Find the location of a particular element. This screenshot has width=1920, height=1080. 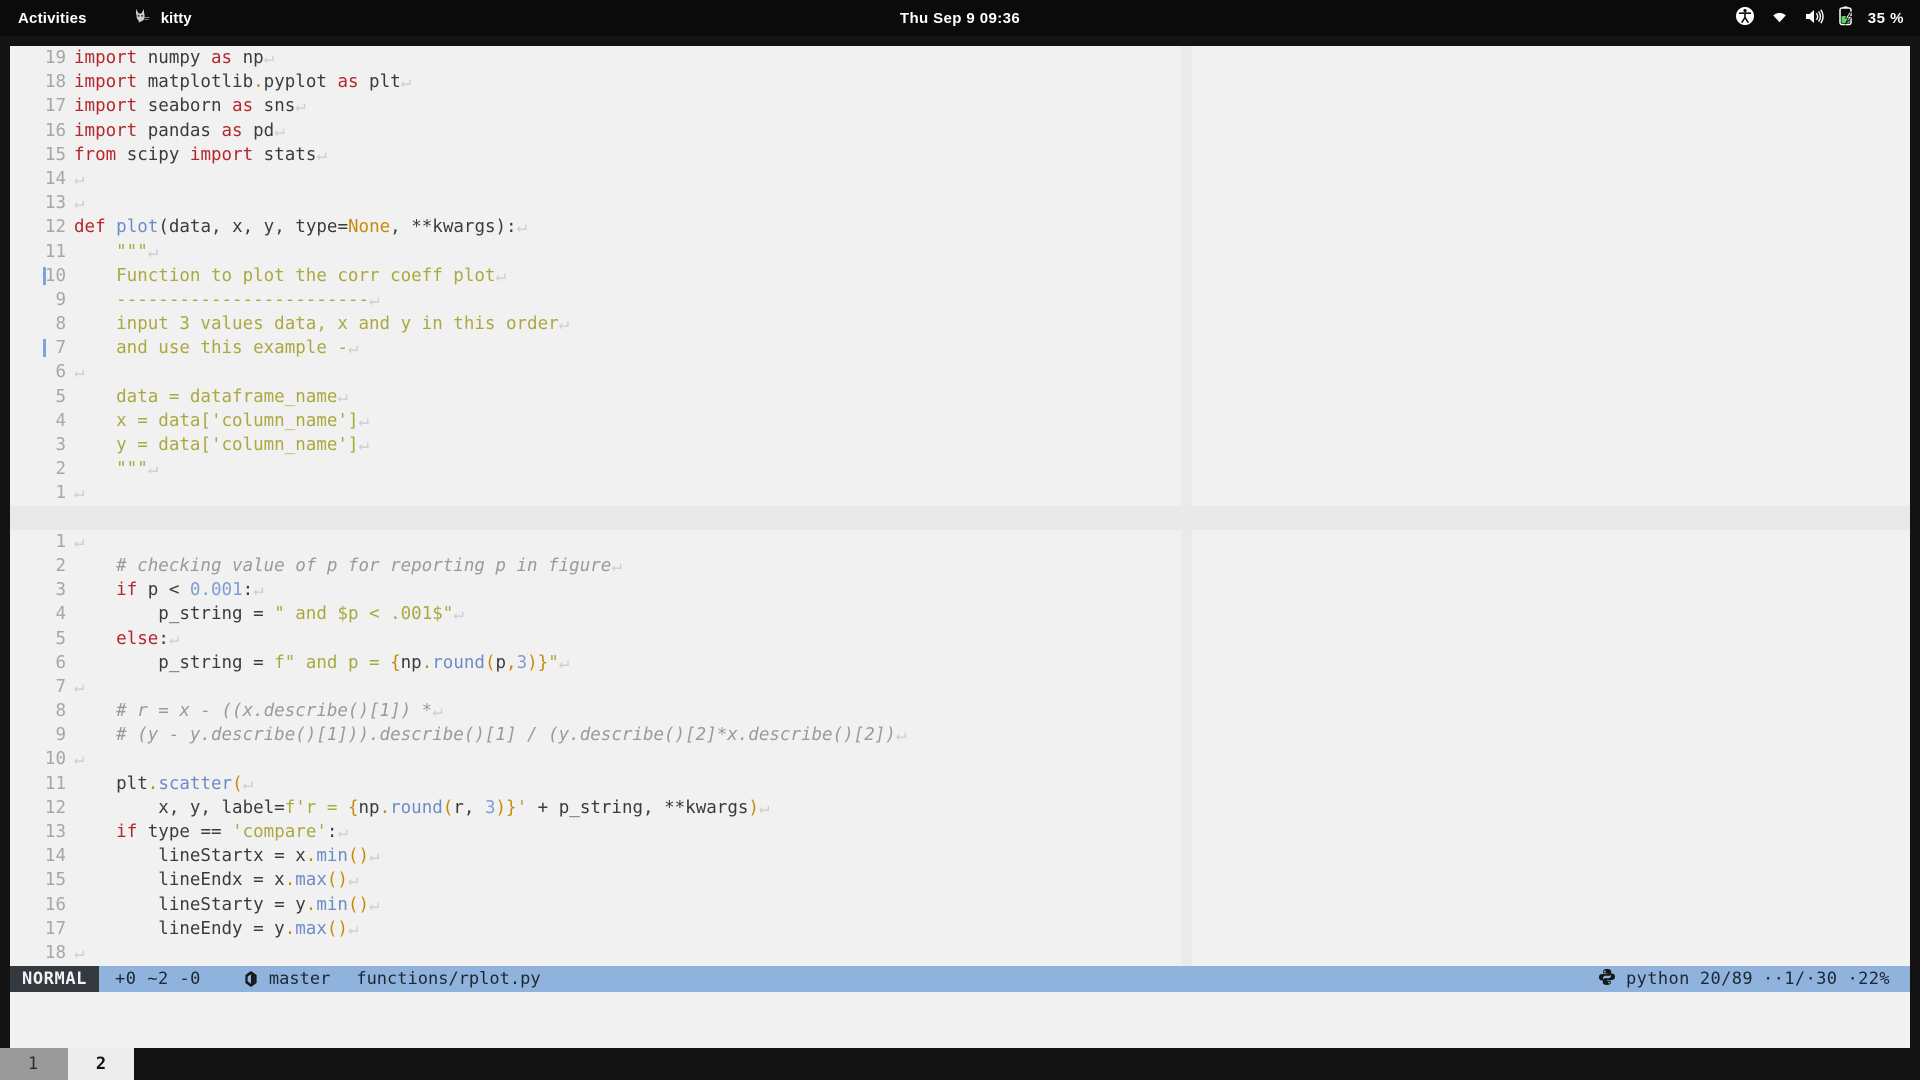

editor-line: 19 import numpy as np↵ is located at coordinates (596, 58).